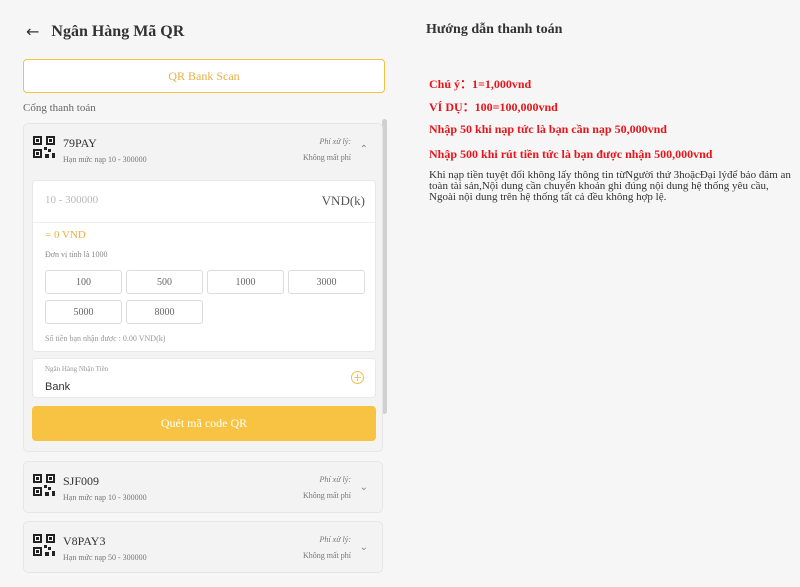  I want to click on receiving-bank-select: Ngân Hàng Nhận Tiền Bank +, so click(204, 378).